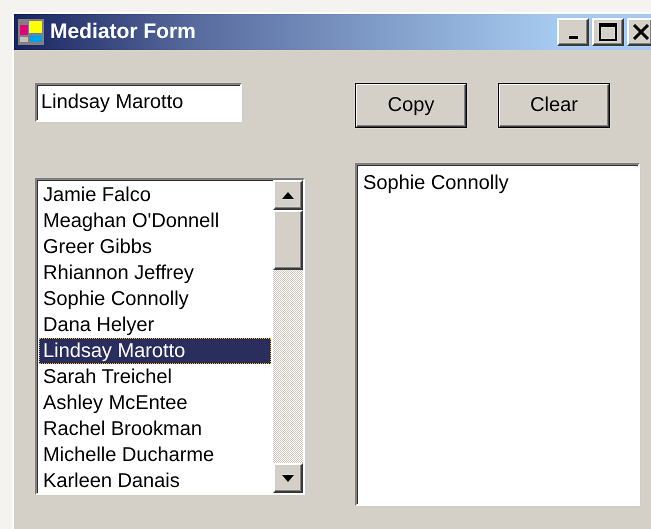 The height and width of the screenshot is (529, 651). I want to click on name-field: Lindsay Marotto, so click(138, 102).